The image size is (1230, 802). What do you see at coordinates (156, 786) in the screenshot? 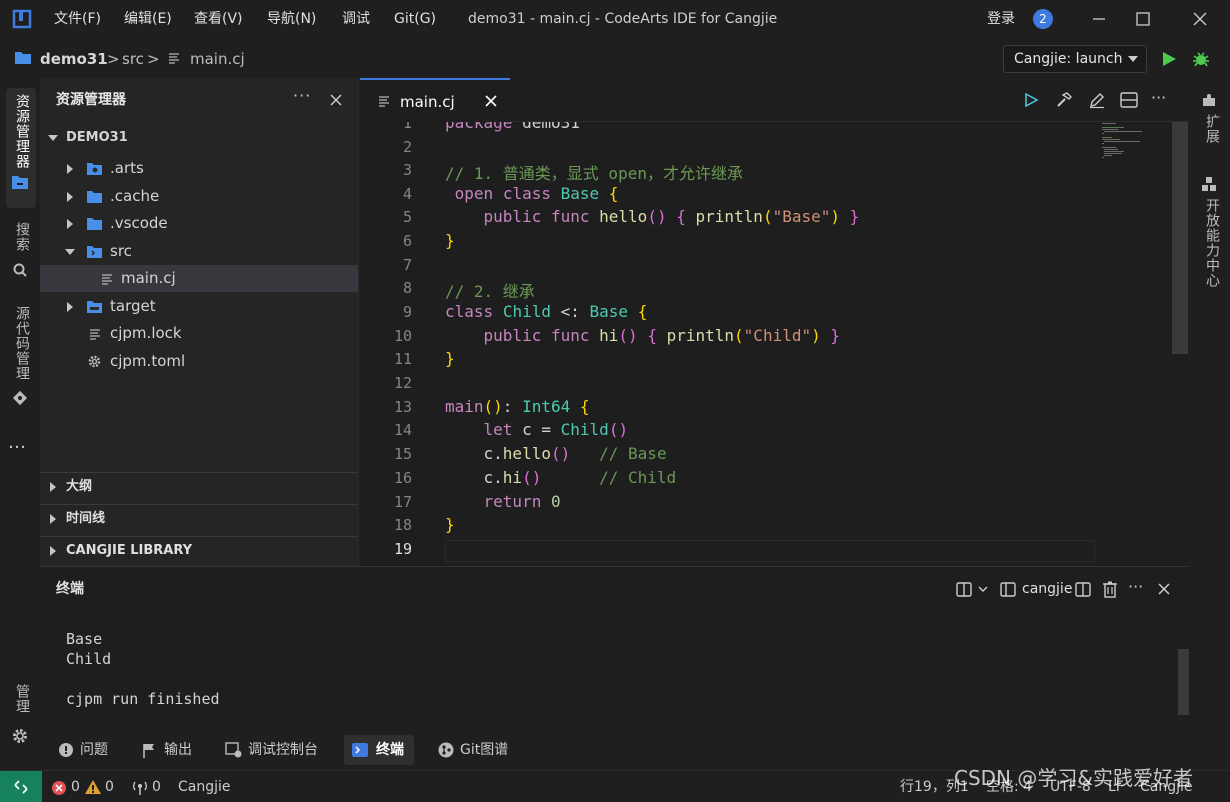
I see `ports-count: 0` at bounding box center [156, 786].